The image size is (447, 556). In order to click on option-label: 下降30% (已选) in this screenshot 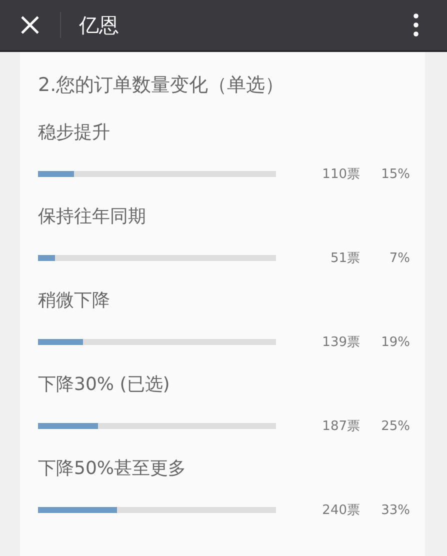, I will do `click(104, 384)`.